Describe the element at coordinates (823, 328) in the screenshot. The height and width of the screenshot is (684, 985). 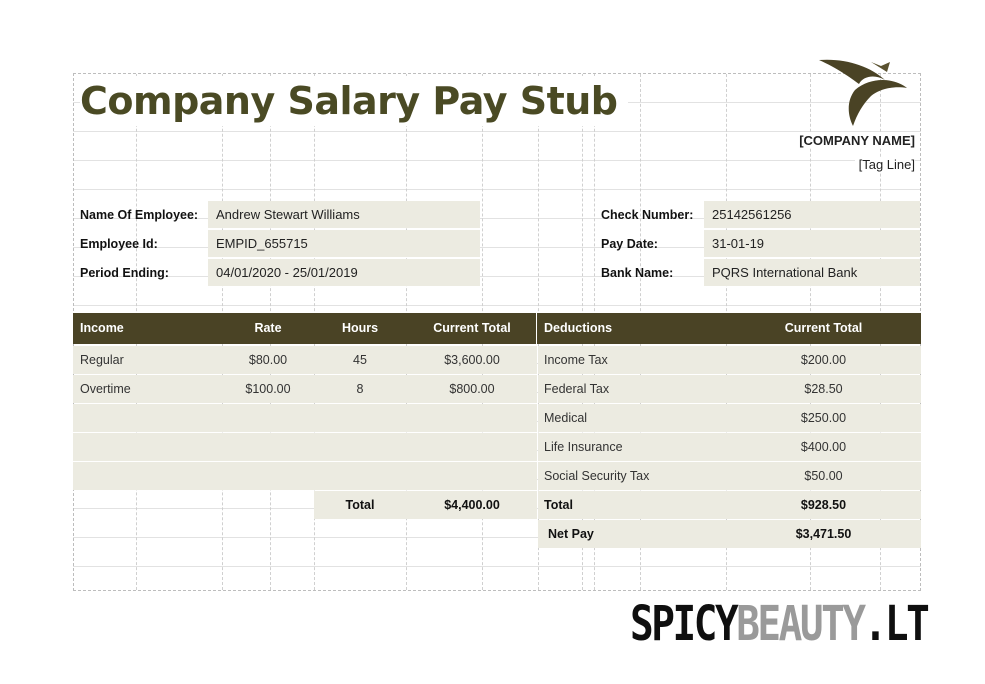
I see `deductions-current-total-header: Current Total` at that location.